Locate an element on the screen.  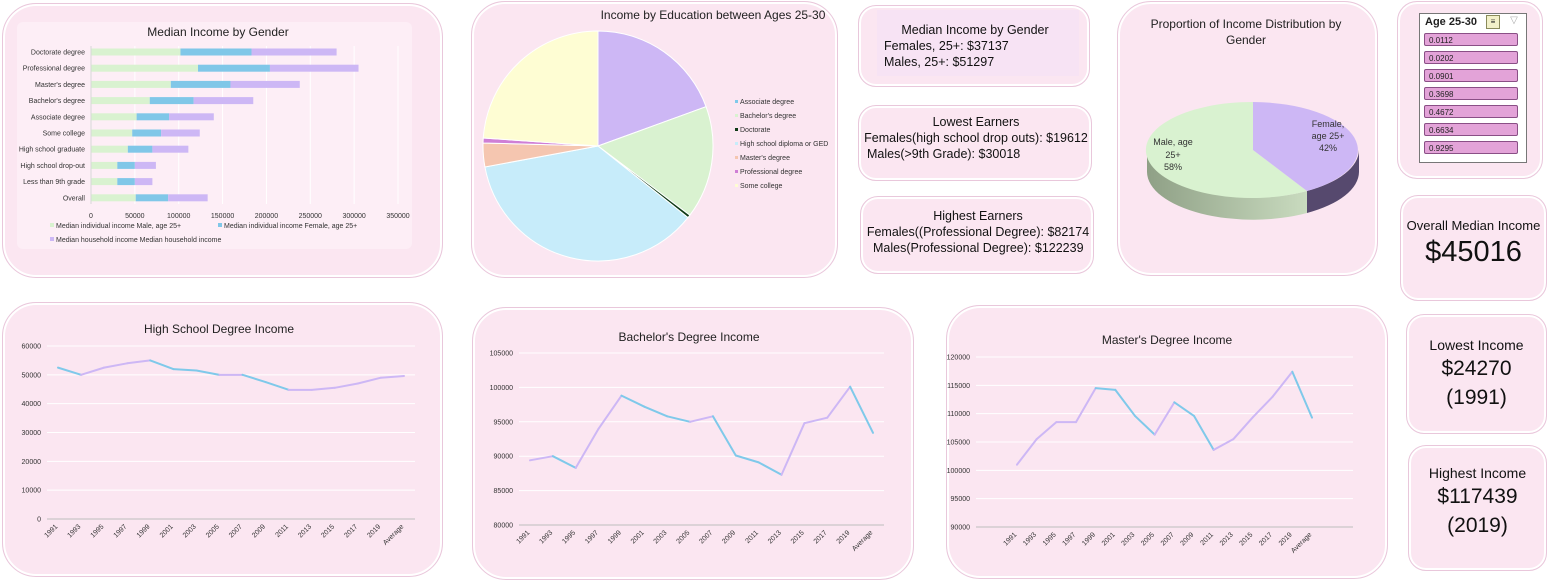
highest-income-year: (2019) is located at coordinates (1477, 525).